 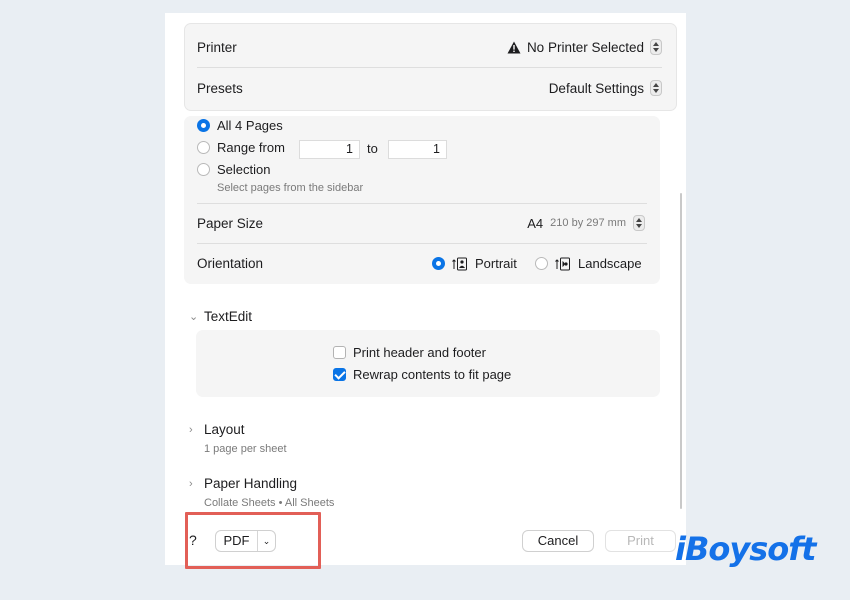 I want to click on printer-select: No Printer Selected, so click(x=584, y=47).